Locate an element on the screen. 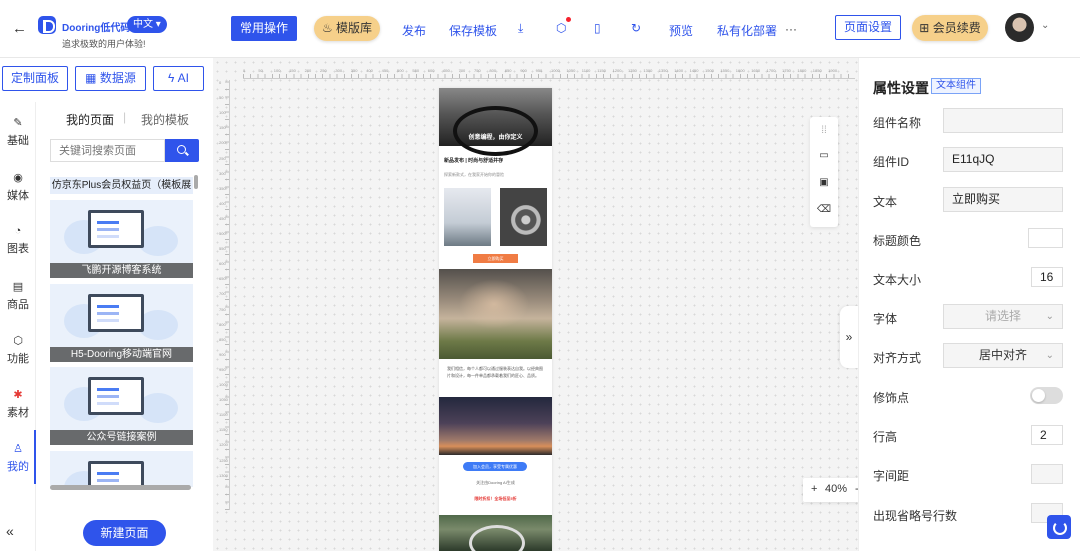 The height and width of the screenshot is (551, 1080). nav-item-mine: ♙ 我的 is located at coordinates (18, 458).